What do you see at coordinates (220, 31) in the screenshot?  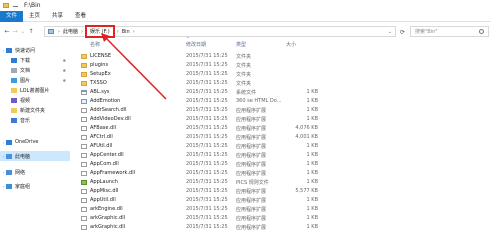 I see `address-bar: › 此电脑 › 娱乐 (F:) › Bin › ⌄` at bounding box center [220, 31].